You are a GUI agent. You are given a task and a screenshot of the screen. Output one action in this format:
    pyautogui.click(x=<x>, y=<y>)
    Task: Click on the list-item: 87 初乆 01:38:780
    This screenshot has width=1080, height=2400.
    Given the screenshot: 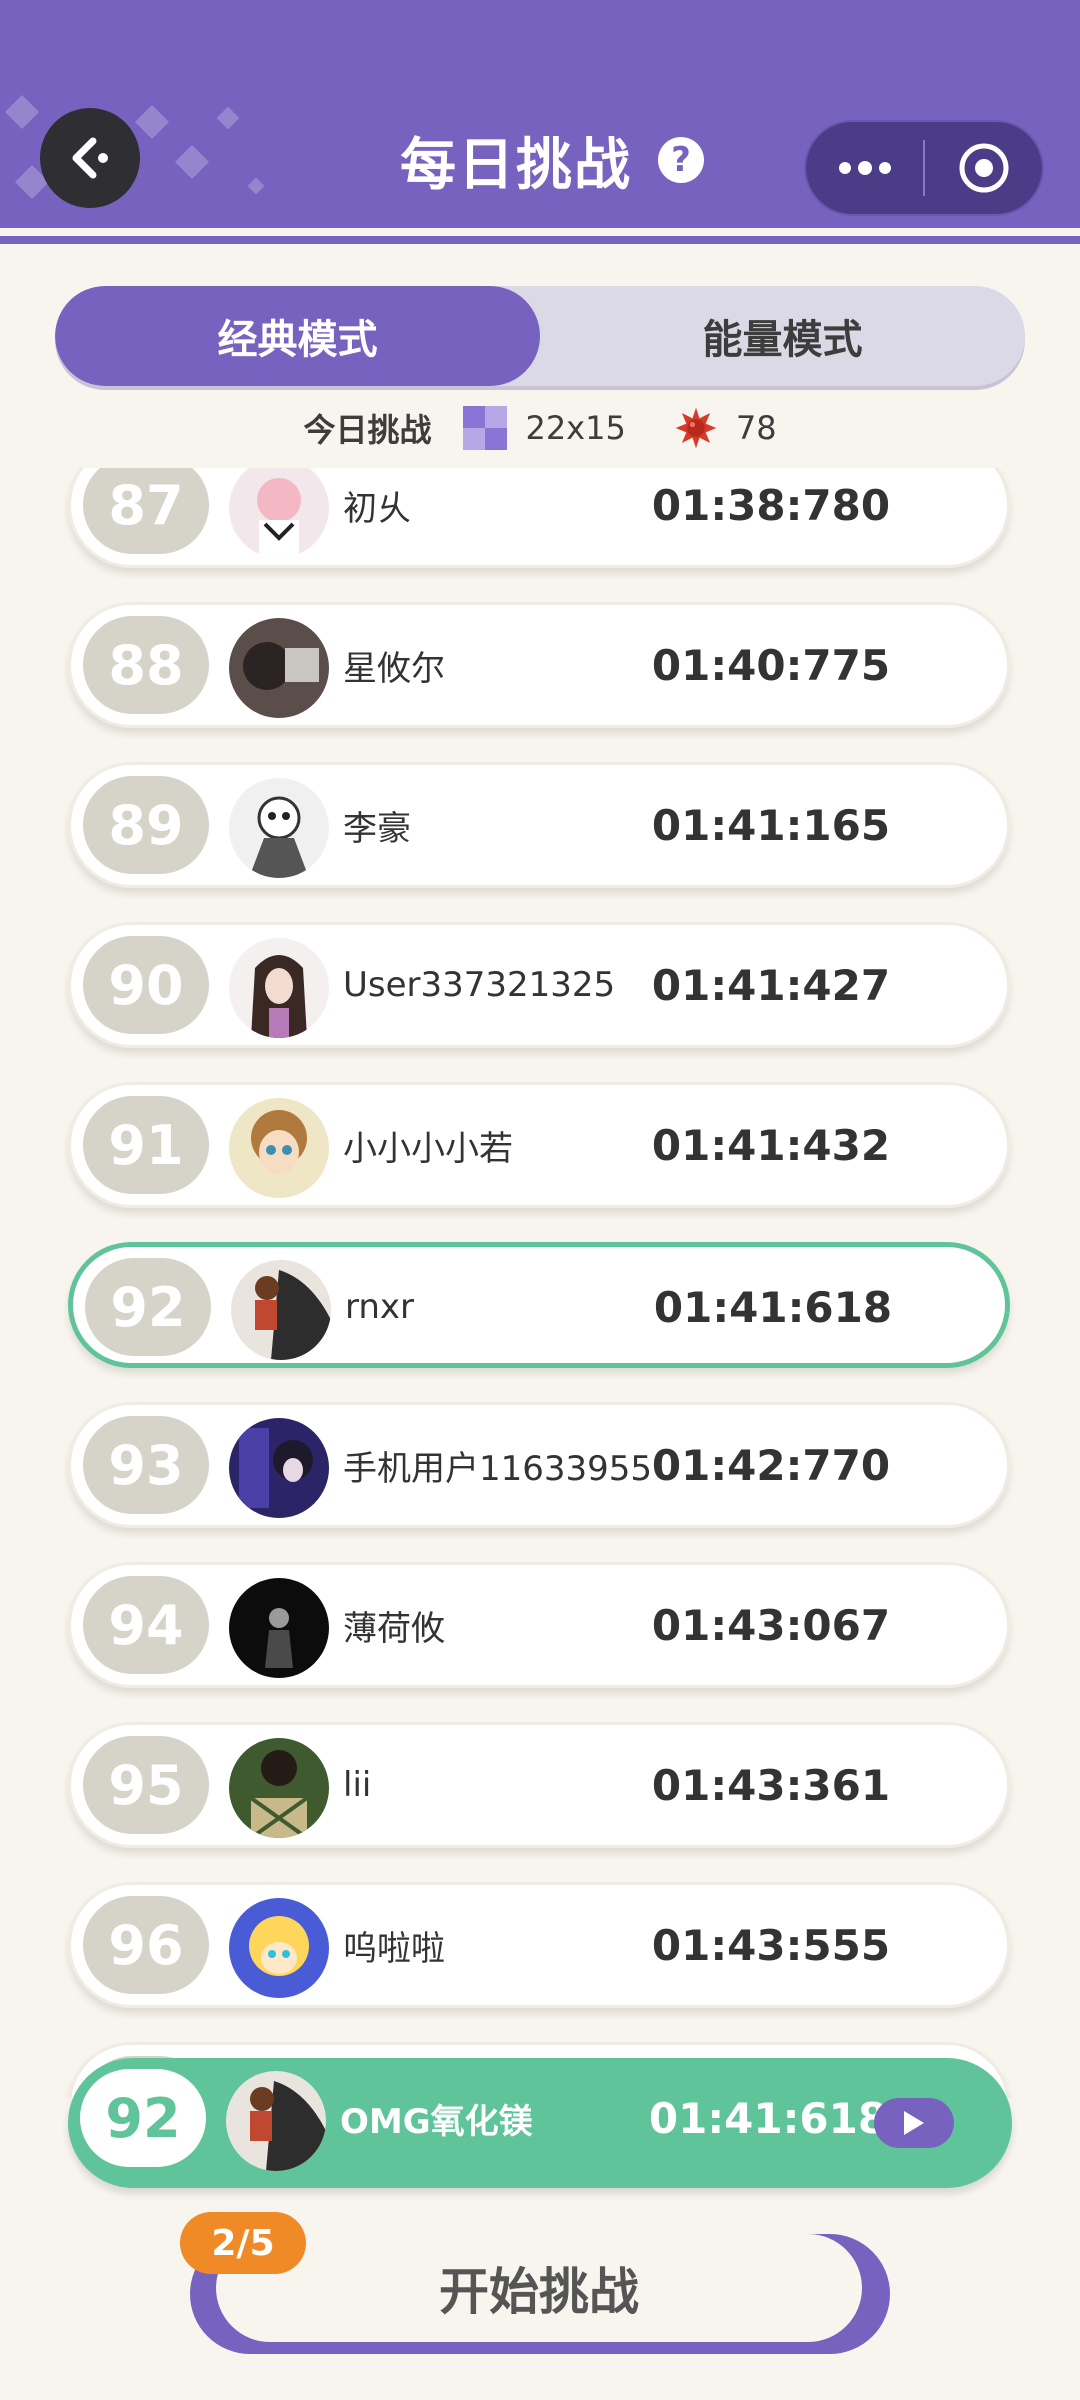 What is the action you would take?
    pyautogui.click(x=539, y=518)
    